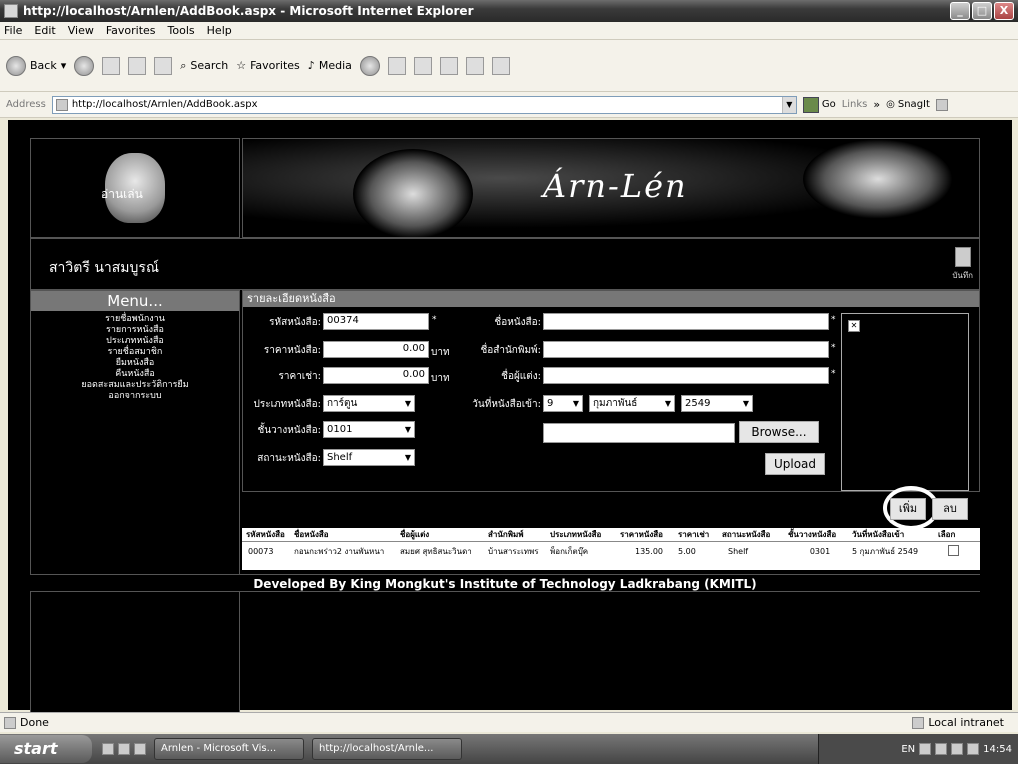 This screenshot has width=1018, height=764. I want to click on menu-help: Help, so click(219, 30).